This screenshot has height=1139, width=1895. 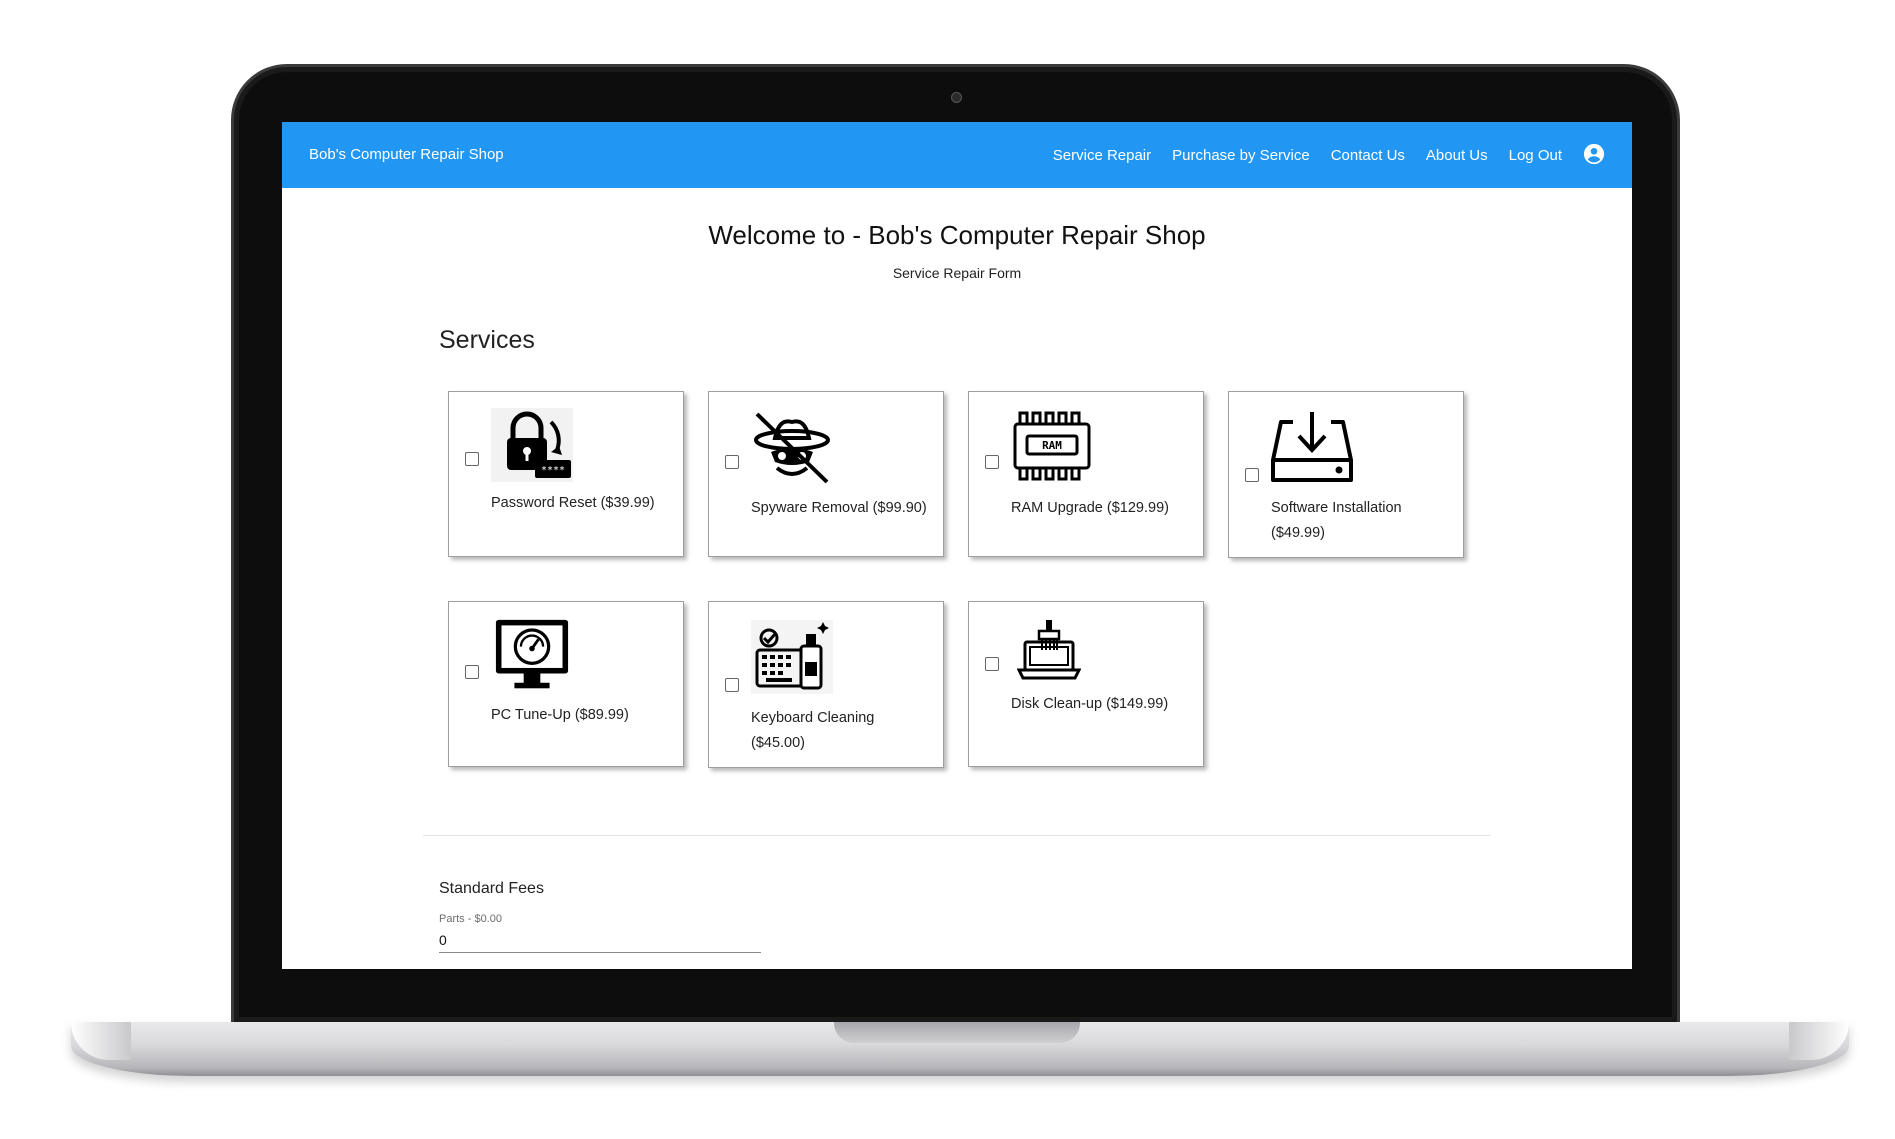 I want to click on nav-purchase-by-service: Purchase by Service, so click(x=1241, y=155).